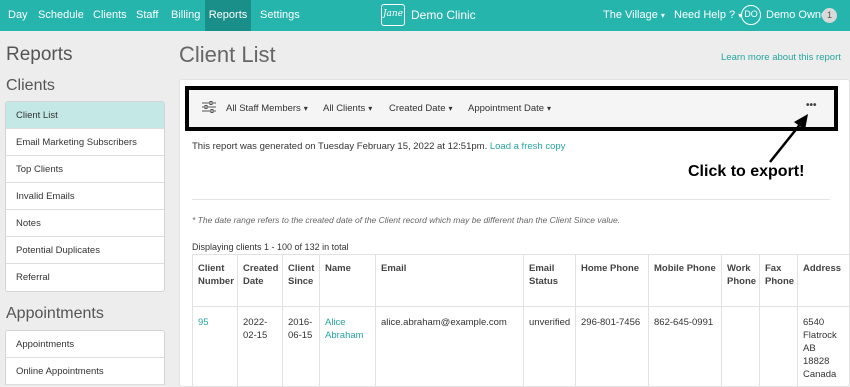  What do you see at coordinates (740, 346) in the screenshot?
I see `work-phone-cell` at bounding box center [740, 346].